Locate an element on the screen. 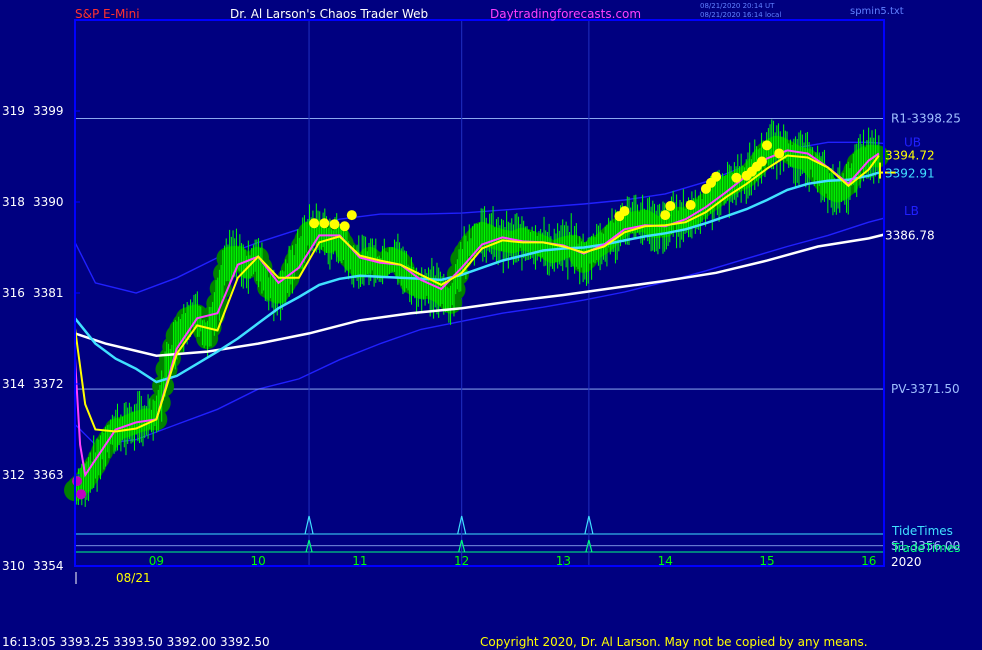  value-label-0: 3394.72 is located at coordinates (910, 155).